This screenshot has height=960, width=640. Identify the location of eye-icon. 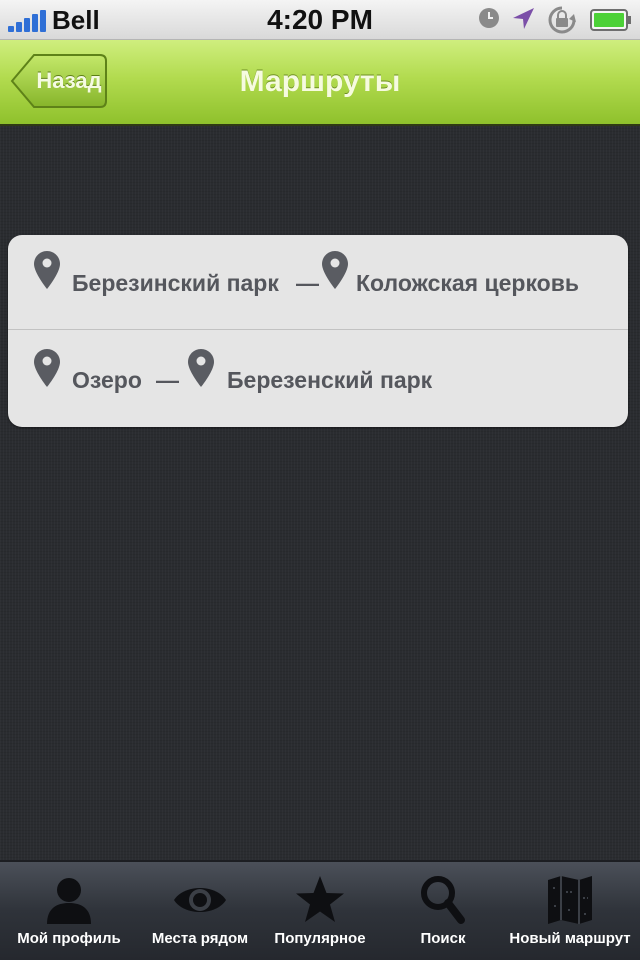
(200, 900).